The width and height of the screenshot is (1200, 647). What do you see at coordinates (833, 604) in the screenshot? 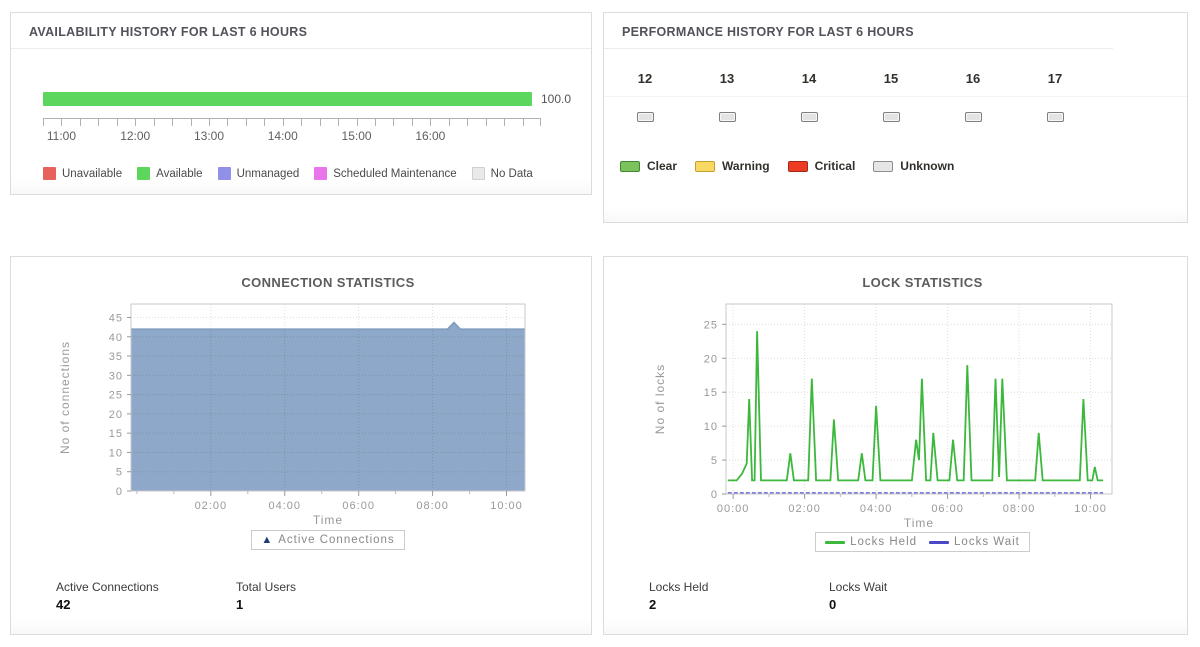
I see `stat-value: 0` at bounding box center [833, 604].